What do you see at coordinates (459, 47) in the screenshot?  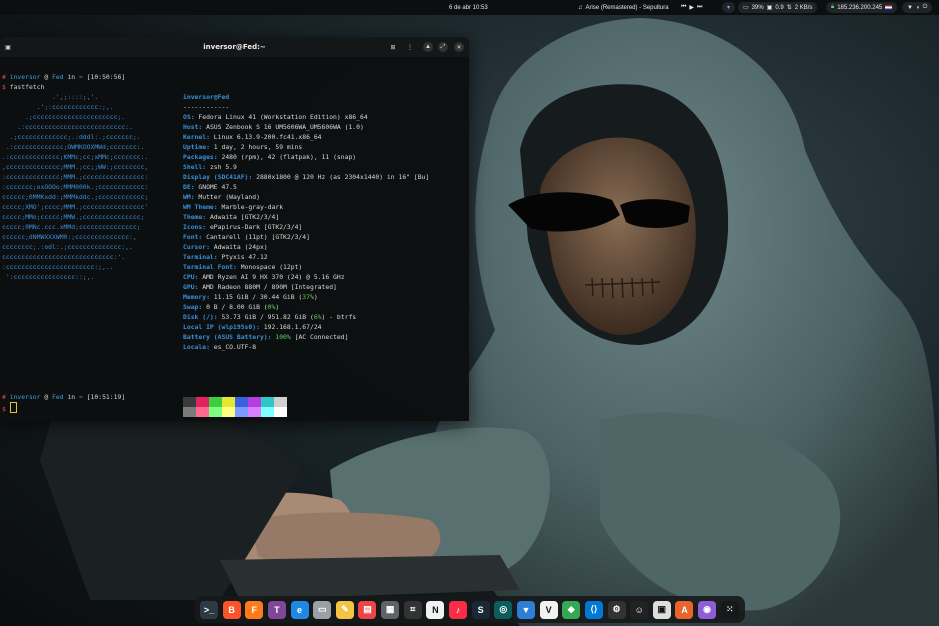 I see `close-icon: ✕` at bounding box center [459, 47].